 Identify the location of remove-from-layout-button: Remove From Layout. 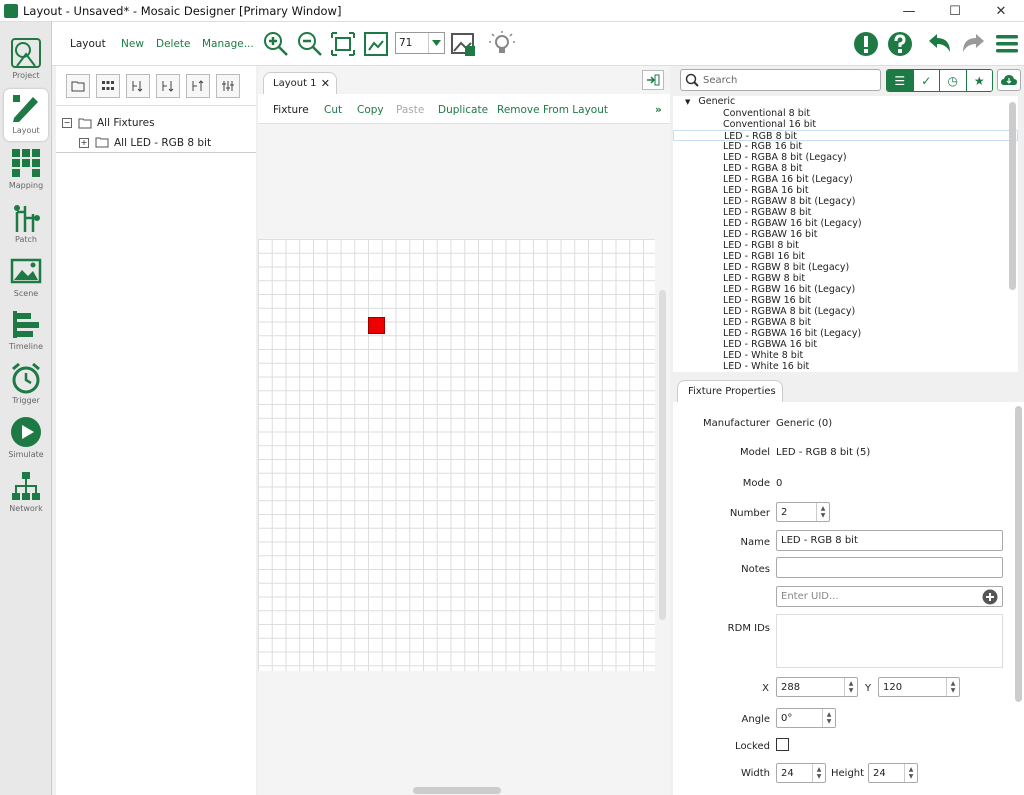
(552, 110).